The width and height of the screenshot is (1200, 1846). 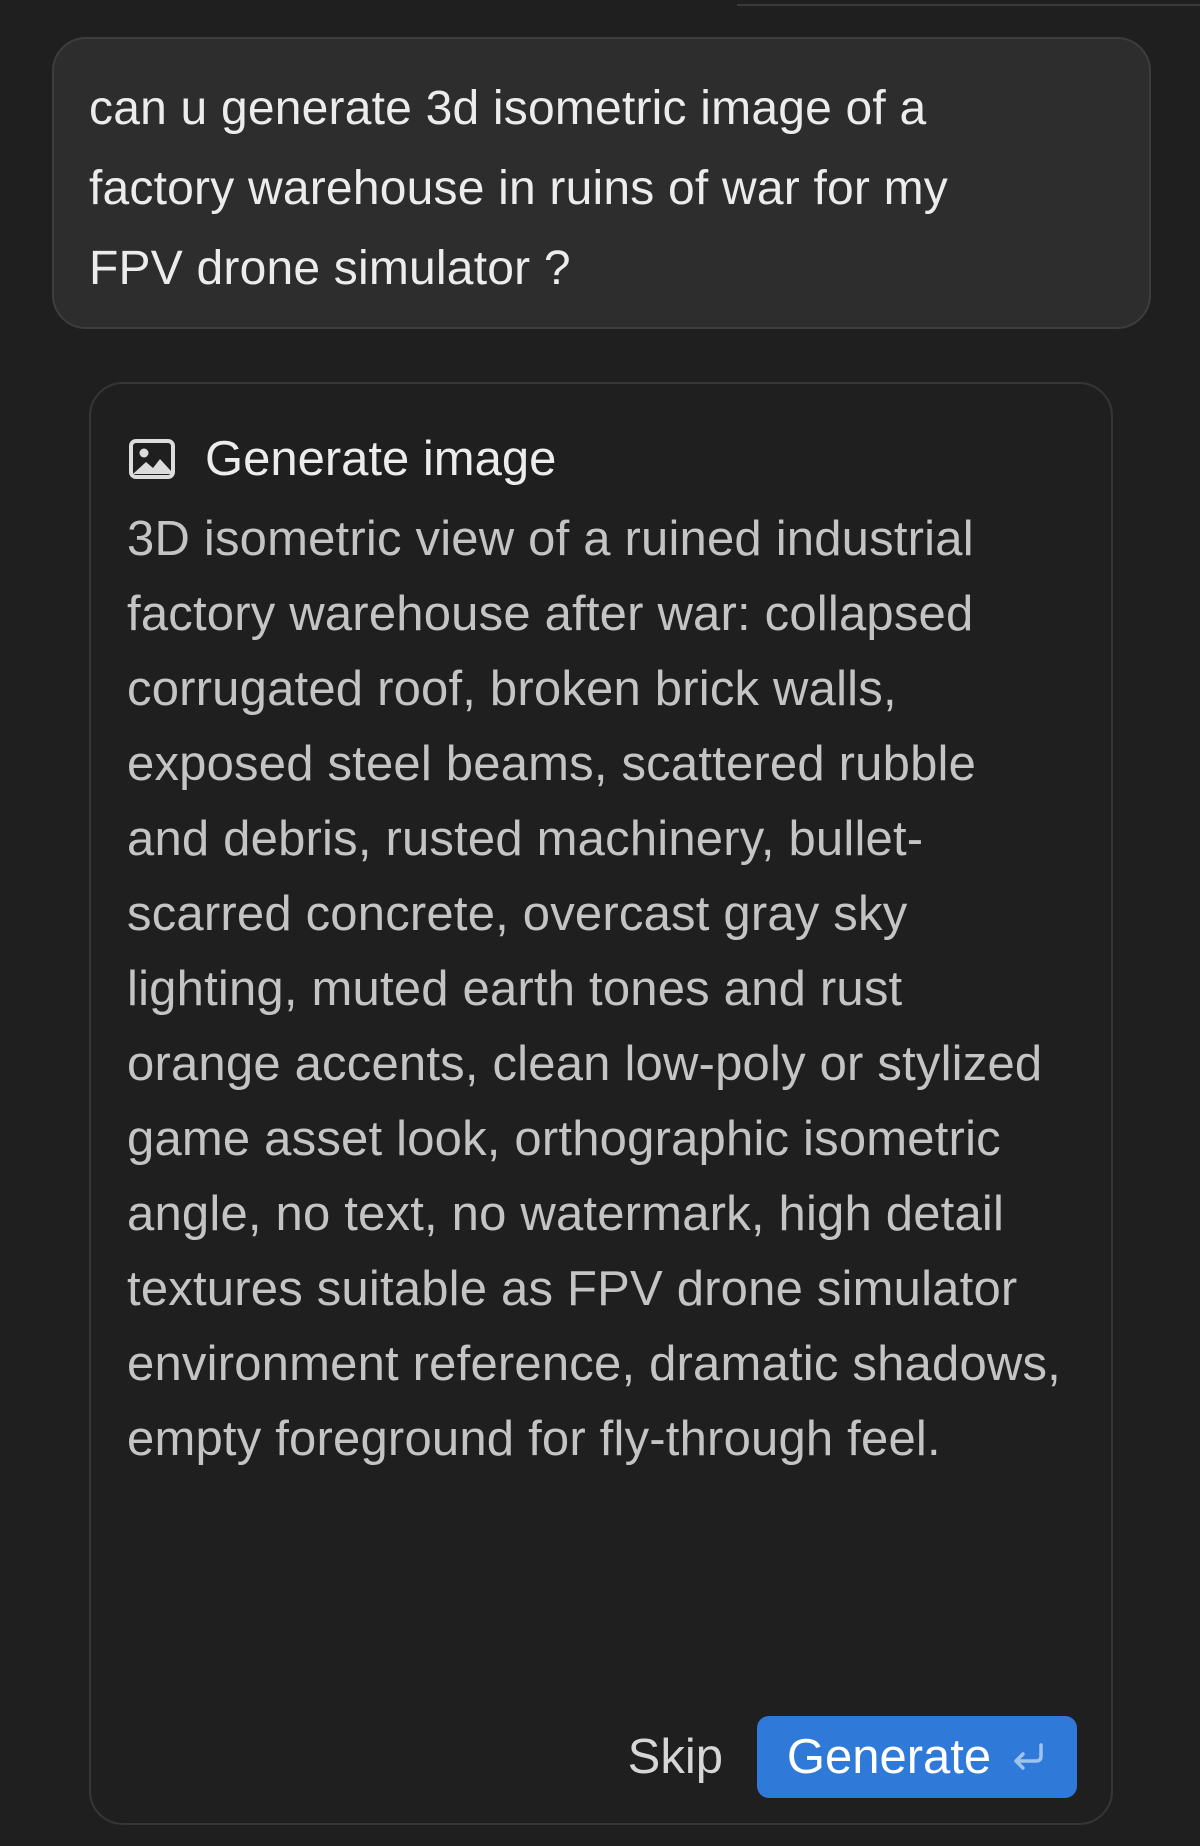 What do you see at coordinates (889, 1757) in the screenshot?
I see `generate-button-label: Generate` at bounding box center [889, 1757].